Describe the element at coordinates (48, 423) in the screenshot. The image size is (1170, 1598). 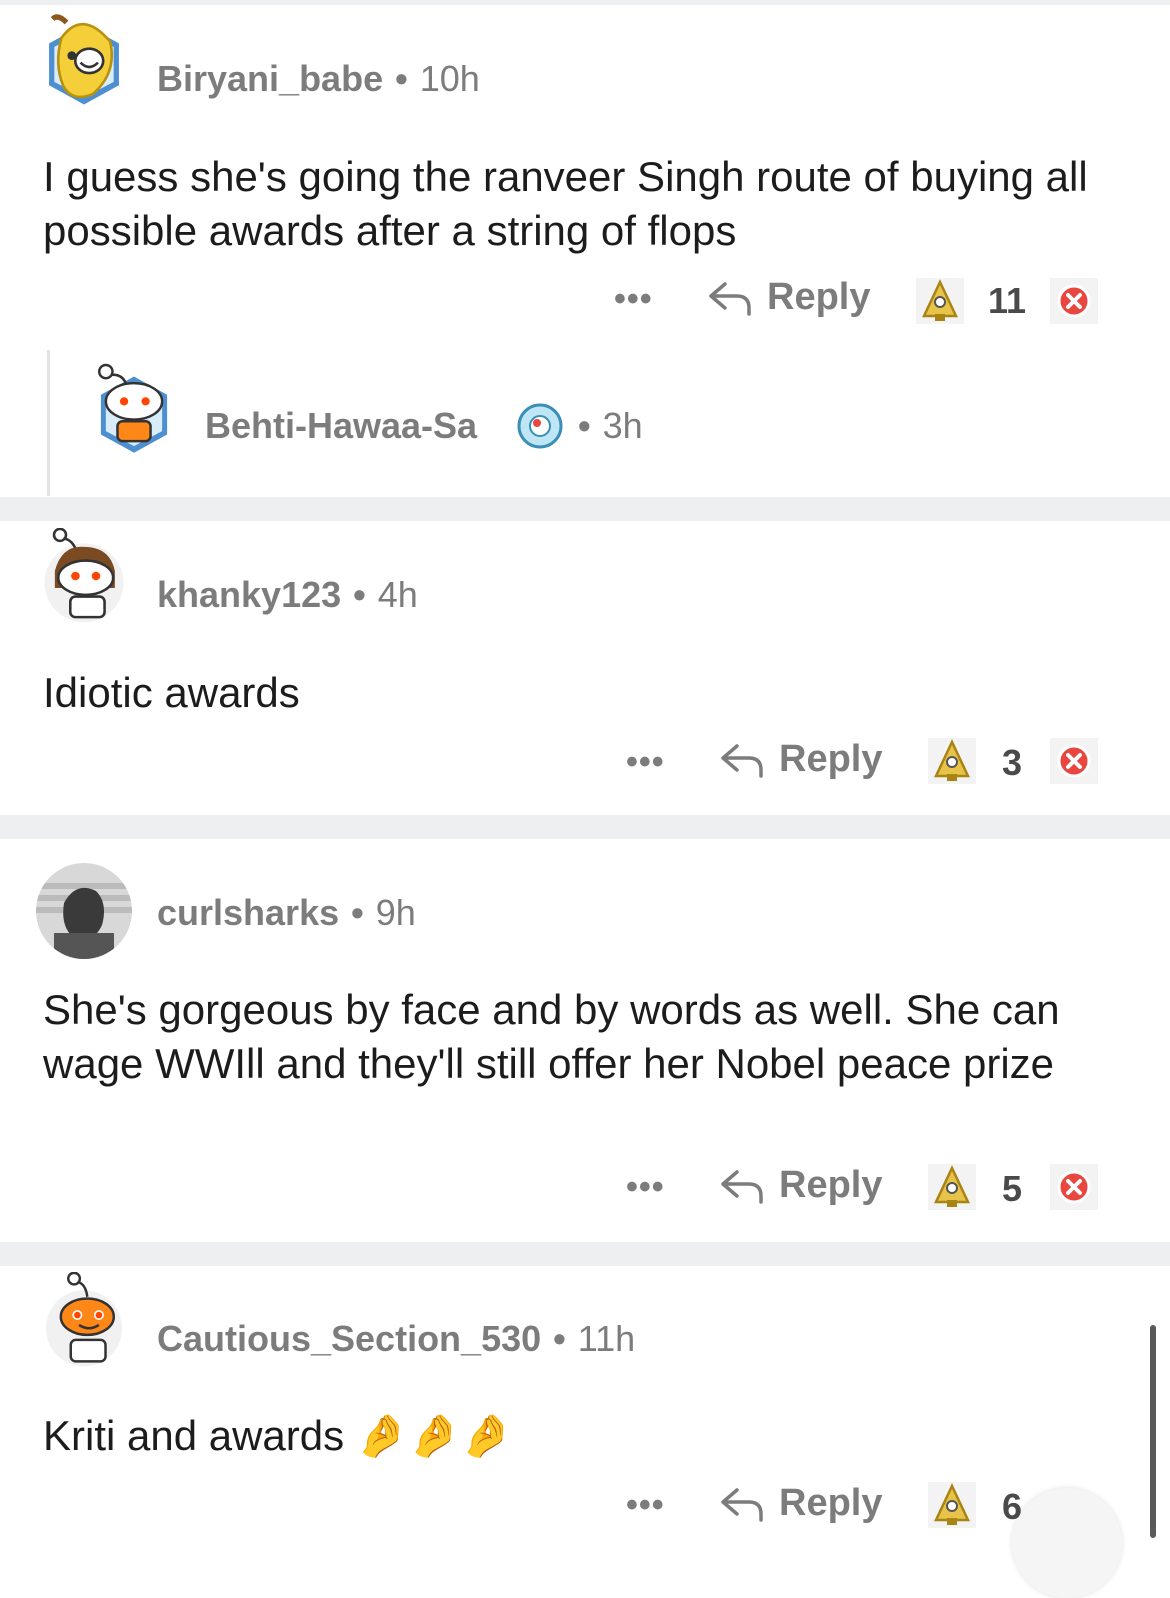
I see `thread-line` at that location.